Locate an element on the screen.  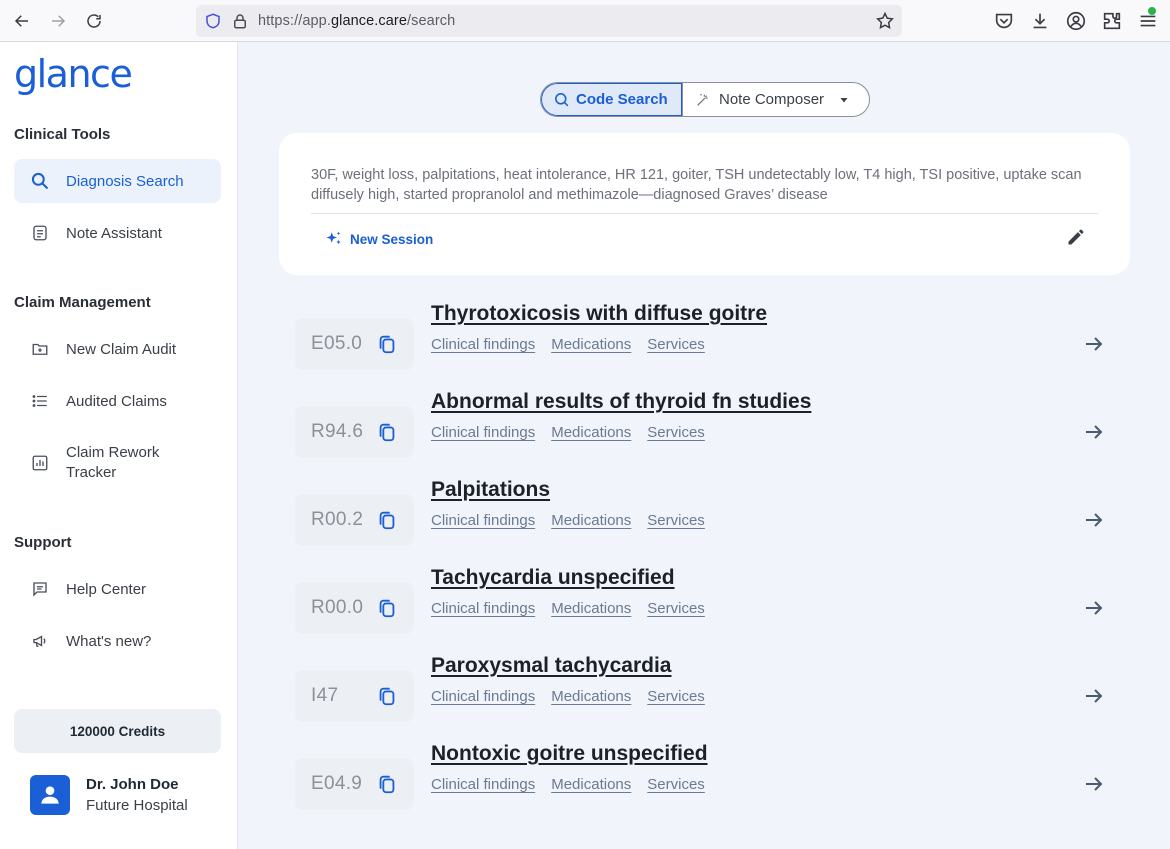
icd-code: R00.0 is located at coordinates (337, 607).